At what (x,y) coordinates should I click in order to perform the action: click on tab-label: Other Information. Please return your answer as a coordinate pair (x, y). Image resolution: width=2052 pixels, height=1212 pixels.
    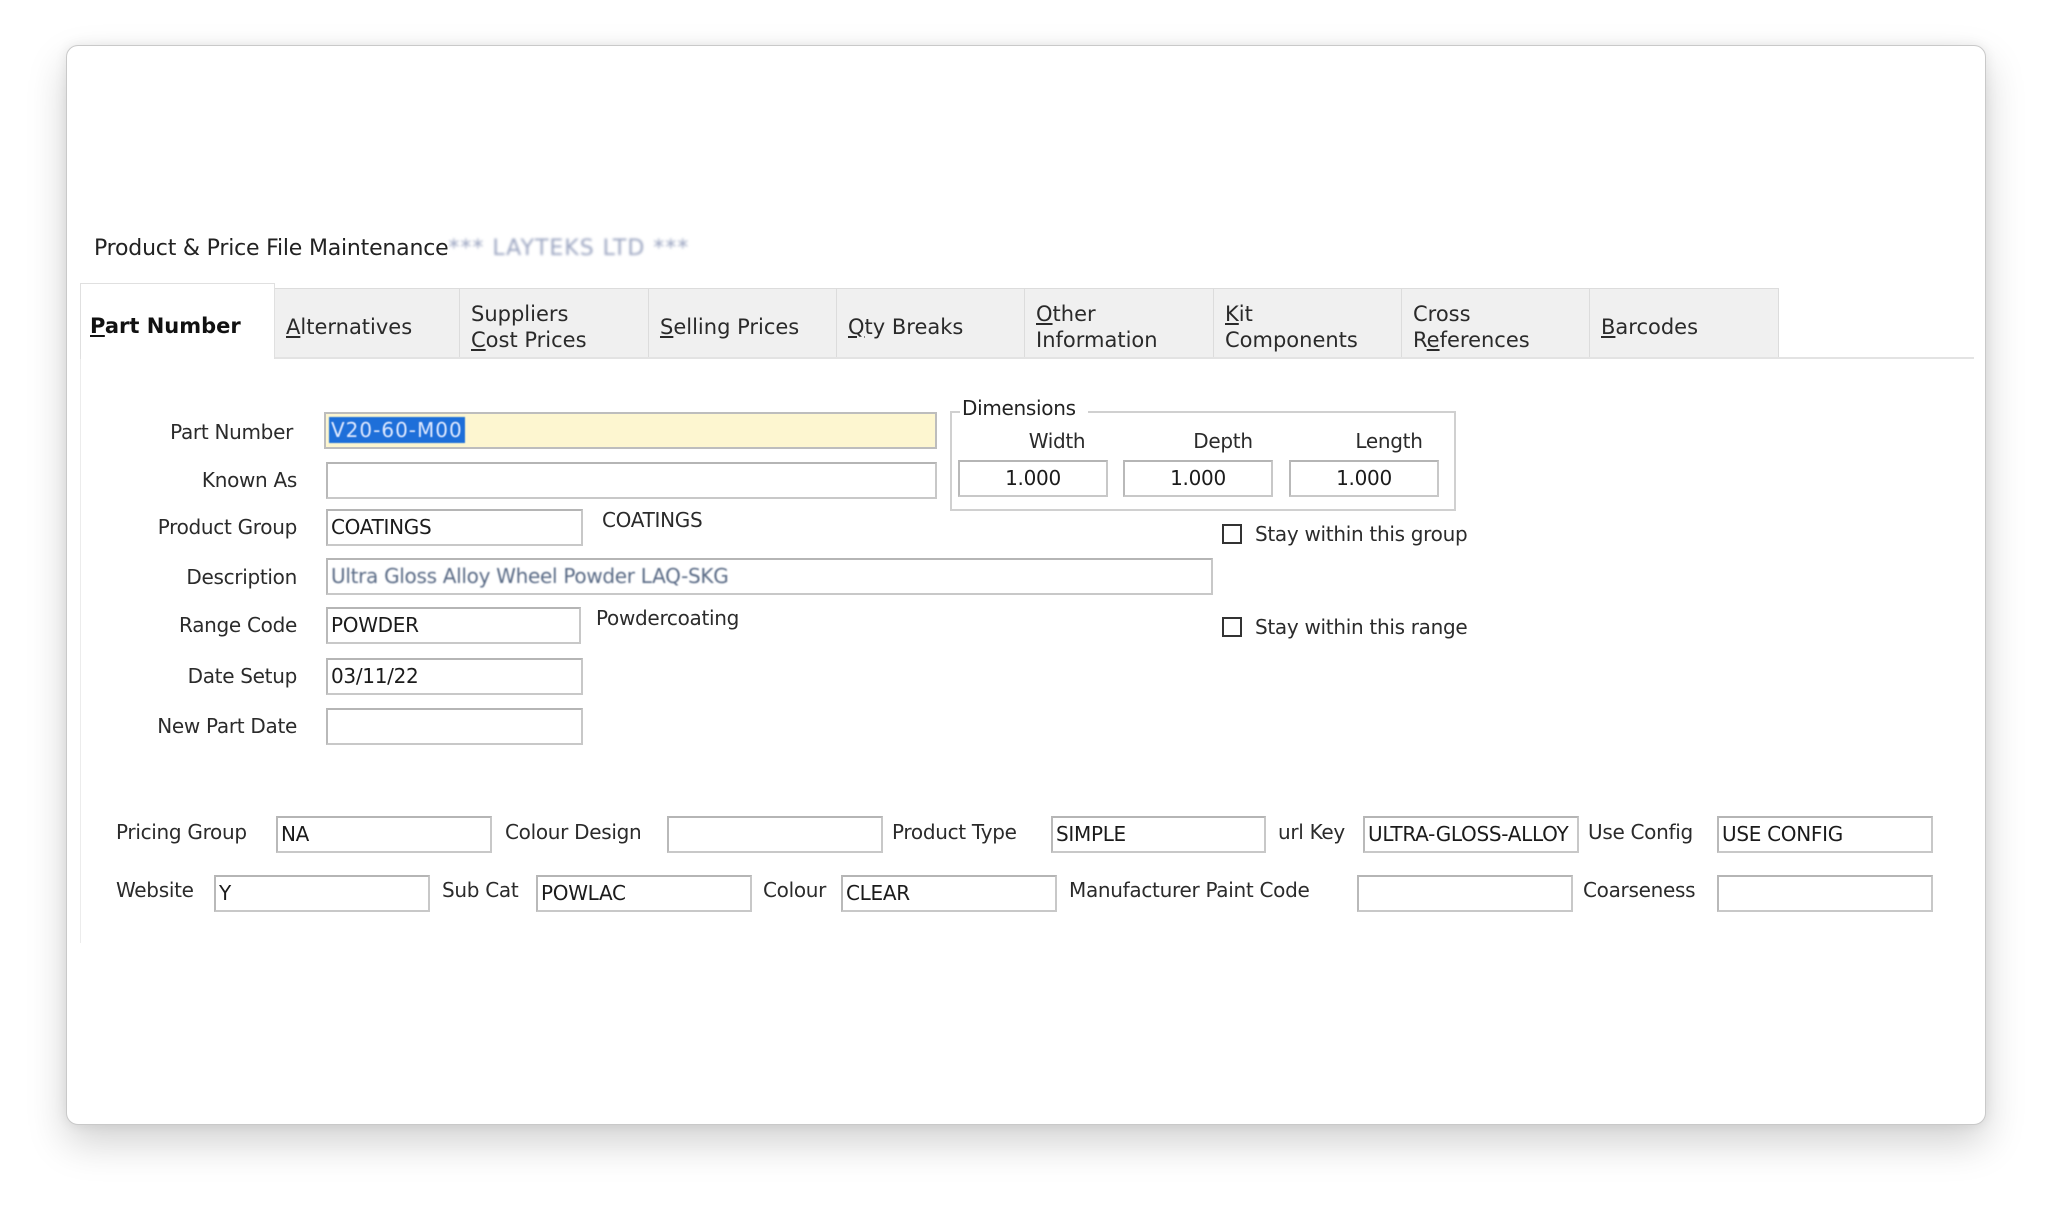
    Looking at the image, I should click on (1097, 327).